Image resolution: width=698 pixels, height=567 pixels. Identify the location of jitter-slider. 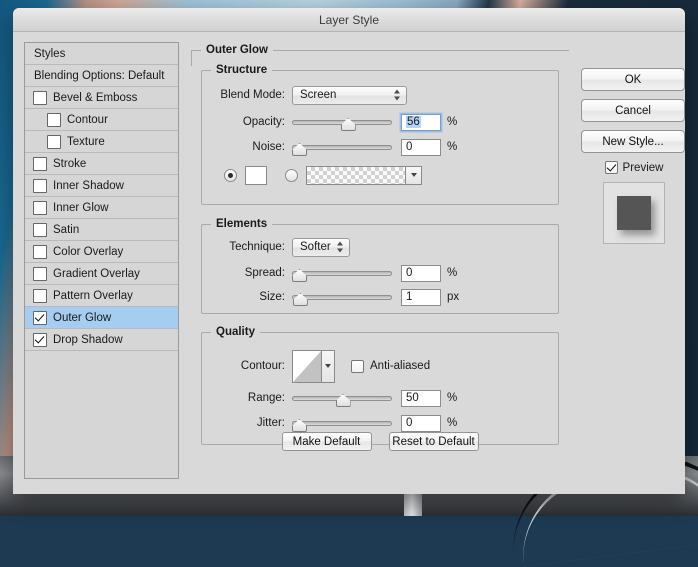
(342, 423).